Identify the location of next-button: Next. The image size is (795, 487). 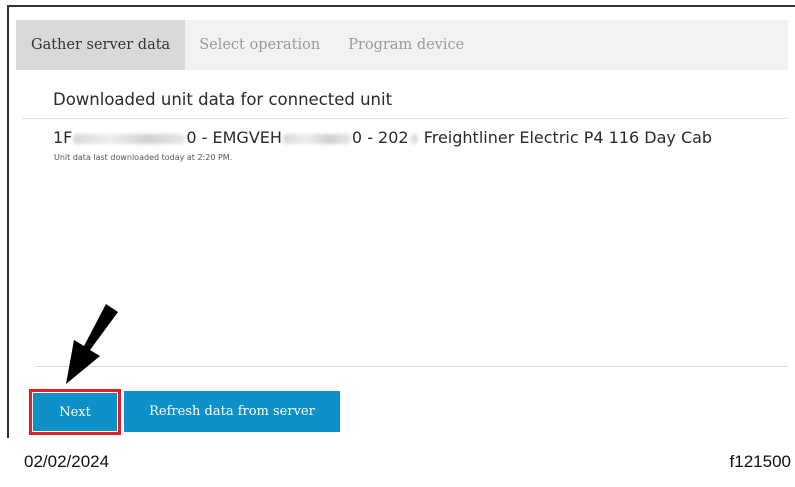
(75, 412).